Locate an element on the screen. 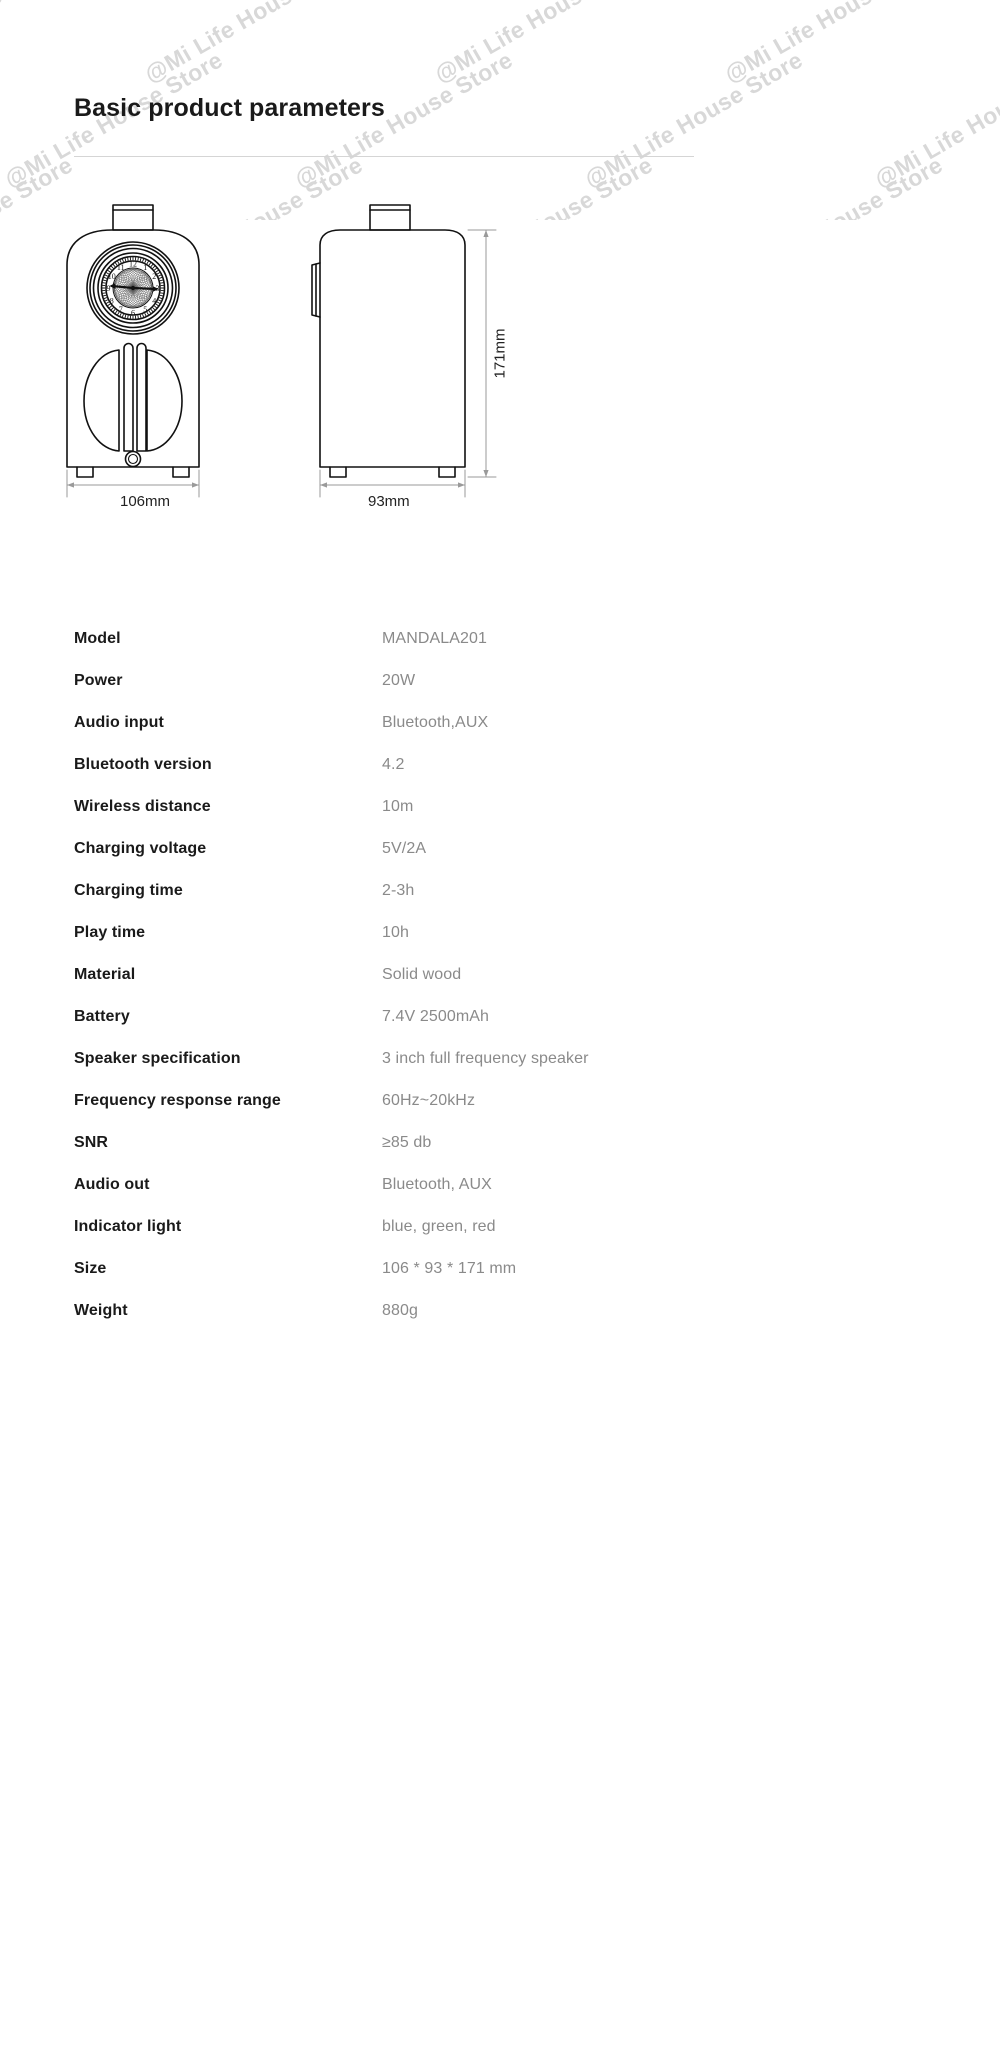 The height and width of the screenshot is (2061, 1000). side-view-body is located at coordinates (392, 348).